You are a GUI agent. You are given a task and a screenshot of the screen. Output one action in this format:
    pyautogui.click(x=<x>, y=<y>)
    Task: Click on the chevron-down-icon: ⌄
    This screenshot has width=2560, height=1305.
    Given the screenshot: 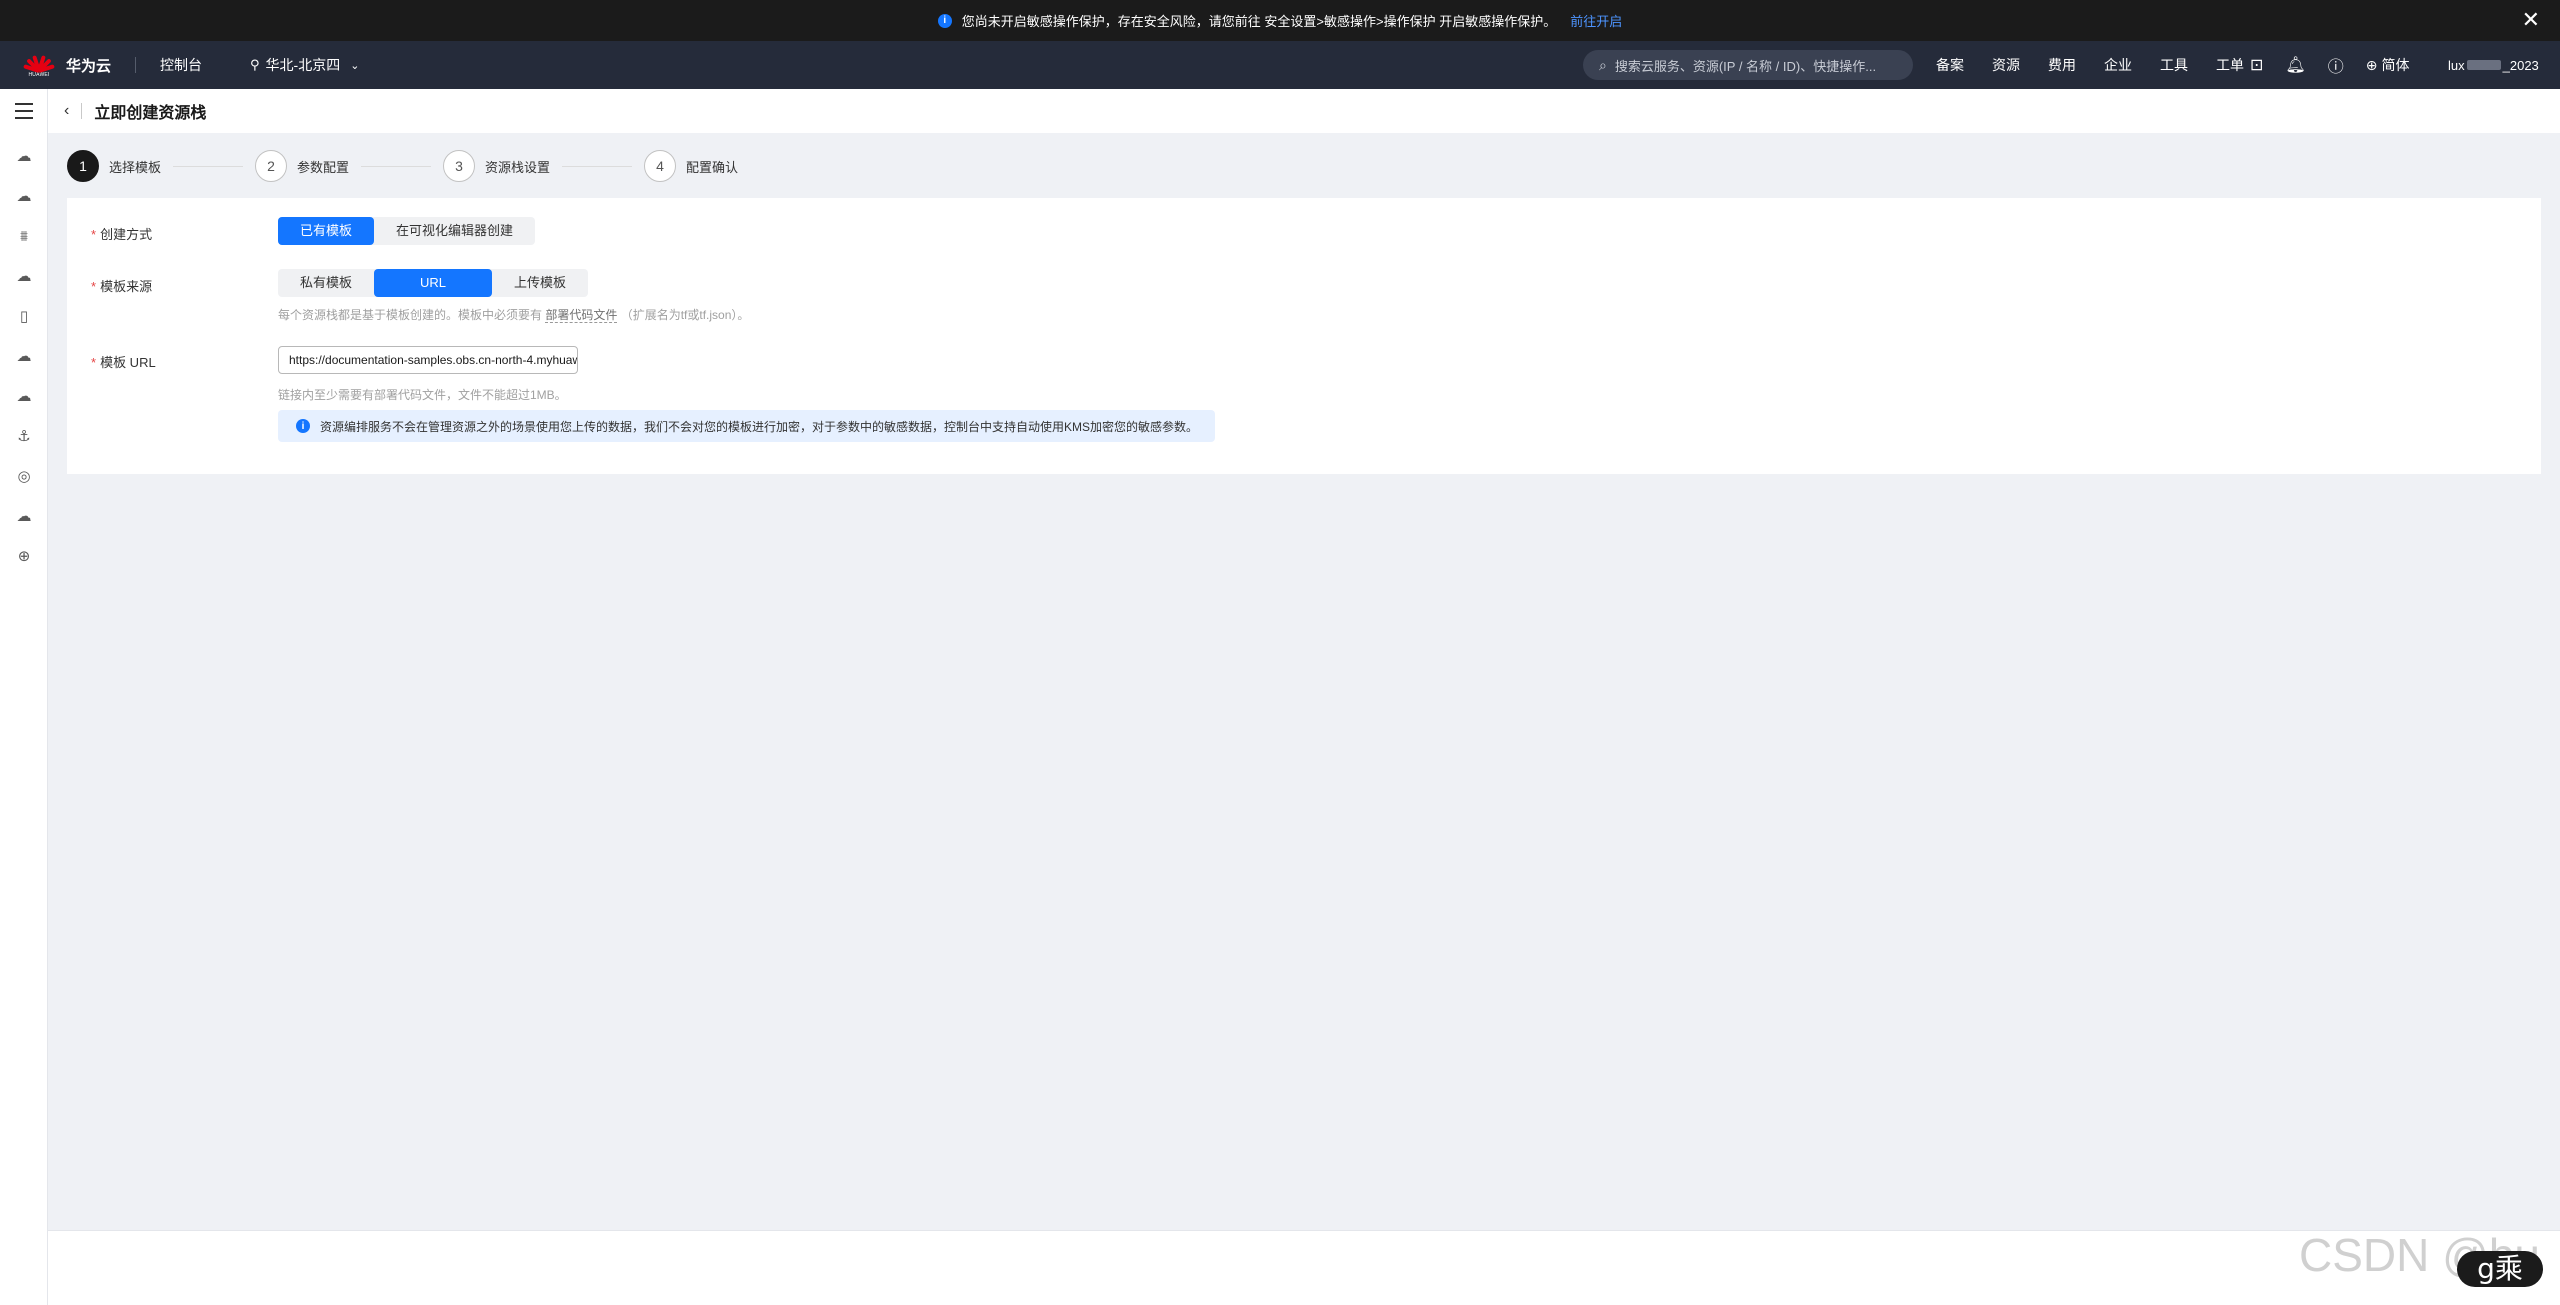 What is the action you would take?
    pyautogui.click(x=355, y=65)
    